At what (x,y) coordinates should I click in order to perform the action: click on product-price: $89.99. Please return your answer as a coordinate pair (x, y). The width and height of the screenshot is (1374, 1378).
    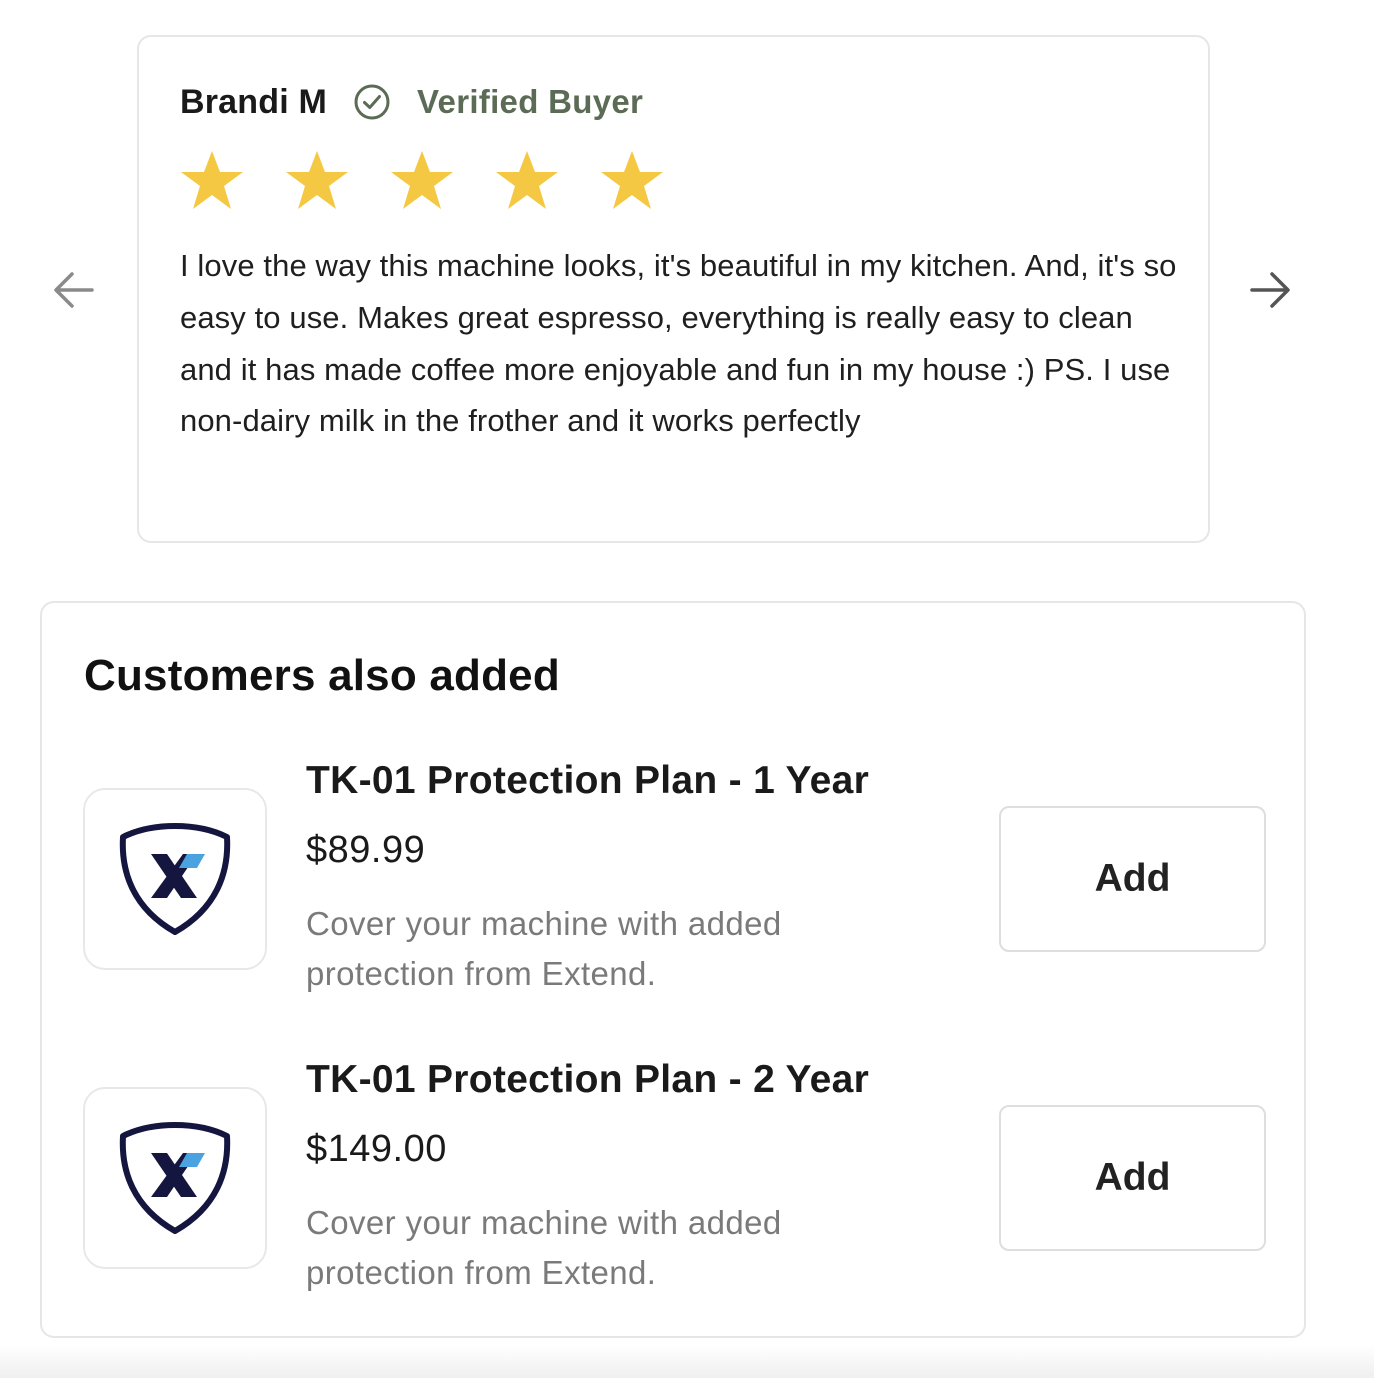
    Looking at the image, I should click on (366, 850).